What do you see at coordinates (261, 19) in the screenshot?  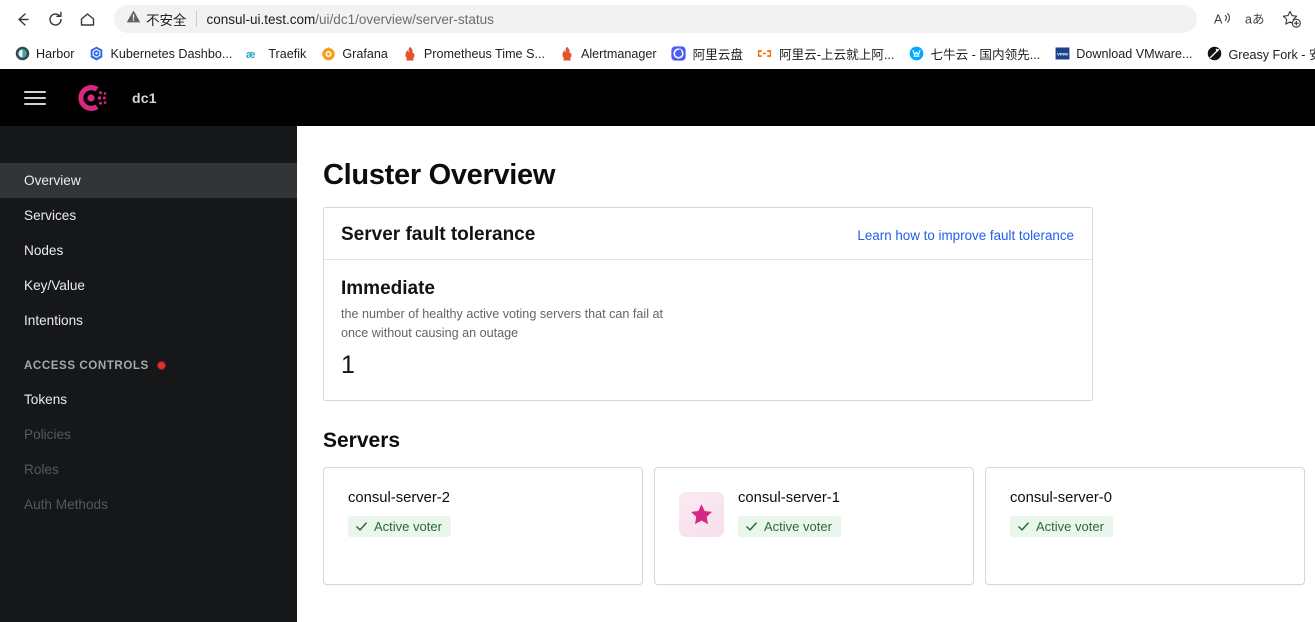 I see `url-host: consul-ui.test.com` at bounding box center [261, 19].